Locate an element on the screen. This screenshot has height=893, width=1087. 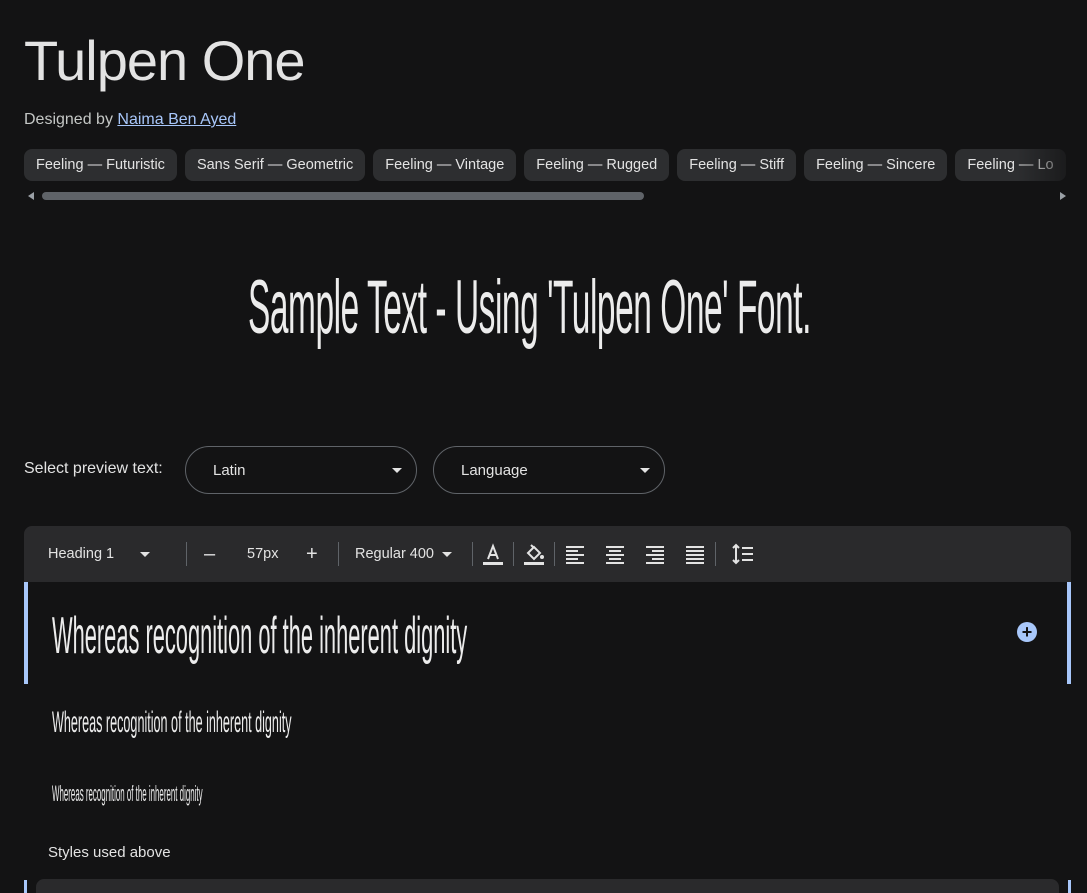
scrollbar-thumb is located at coordinates (343, 196).